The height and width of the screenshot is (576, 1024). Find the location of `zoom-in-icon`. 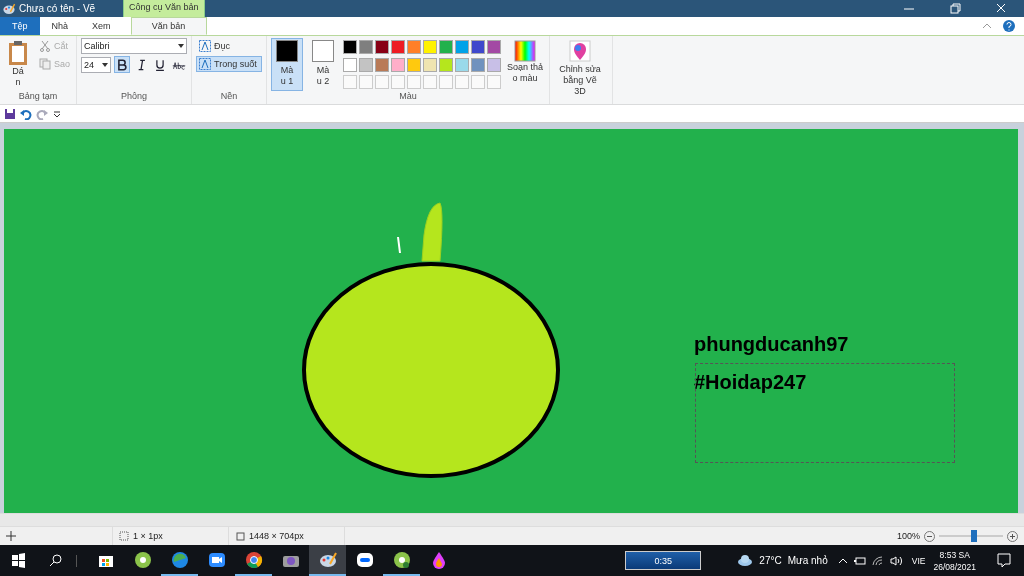

zoom-in-icon is located at coordinates (1012, 536).